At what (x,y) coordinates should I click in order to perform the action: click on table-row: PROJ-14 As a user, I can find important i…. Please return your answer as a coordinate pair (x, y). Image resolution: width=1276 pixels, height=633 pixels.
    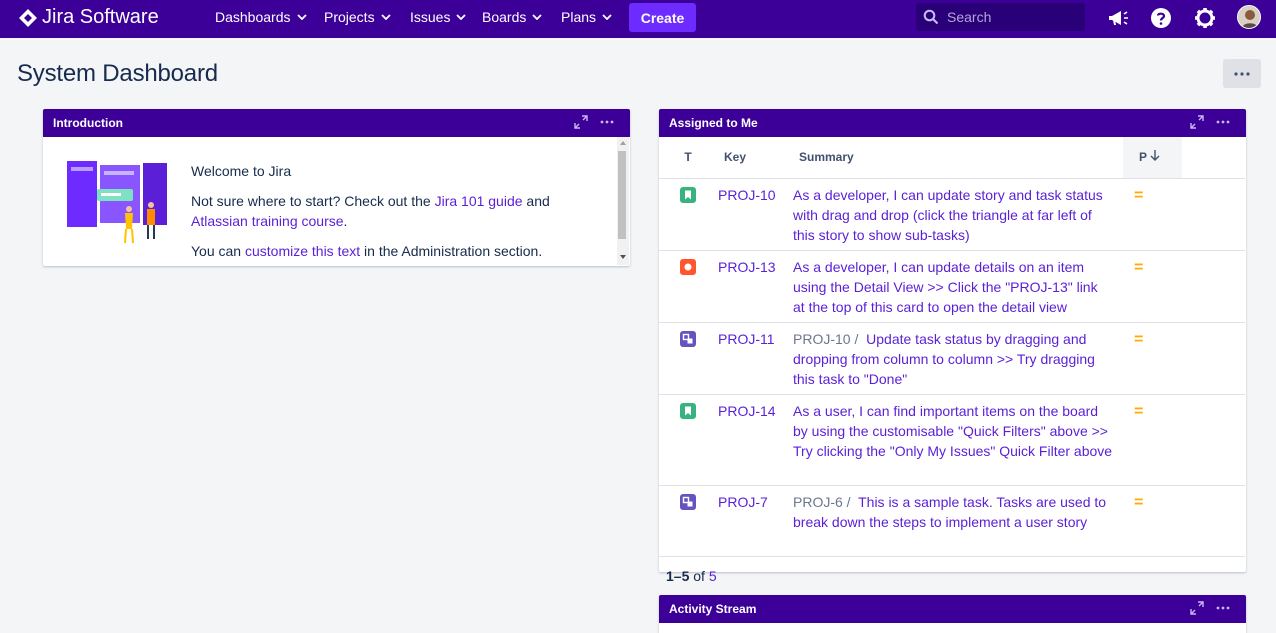
    Looking at the image, I should click on (952, 440).